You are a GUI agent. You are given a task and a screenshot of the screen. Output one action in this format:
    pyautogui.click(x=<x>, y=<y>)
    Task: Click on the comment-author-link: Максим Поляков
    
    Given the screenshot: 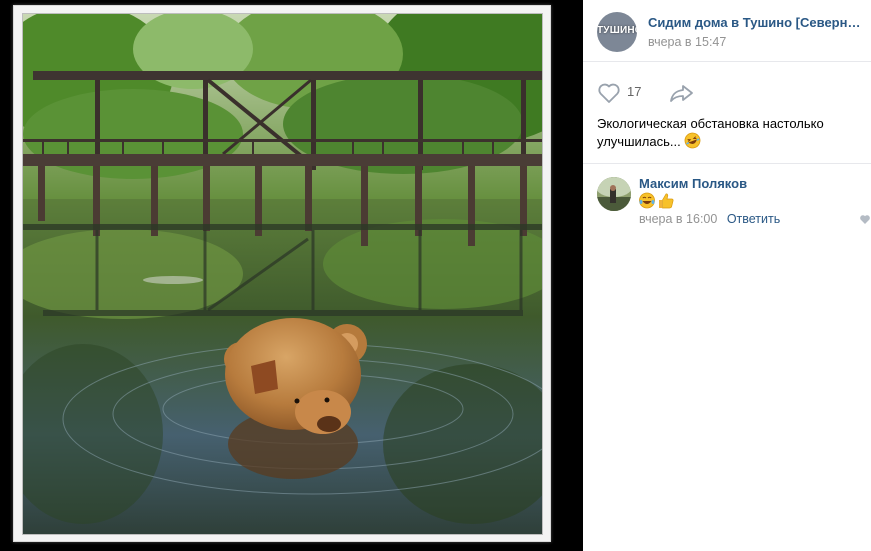 What is the action you would take?
    pyautogui.click(x=693, y=183)
    